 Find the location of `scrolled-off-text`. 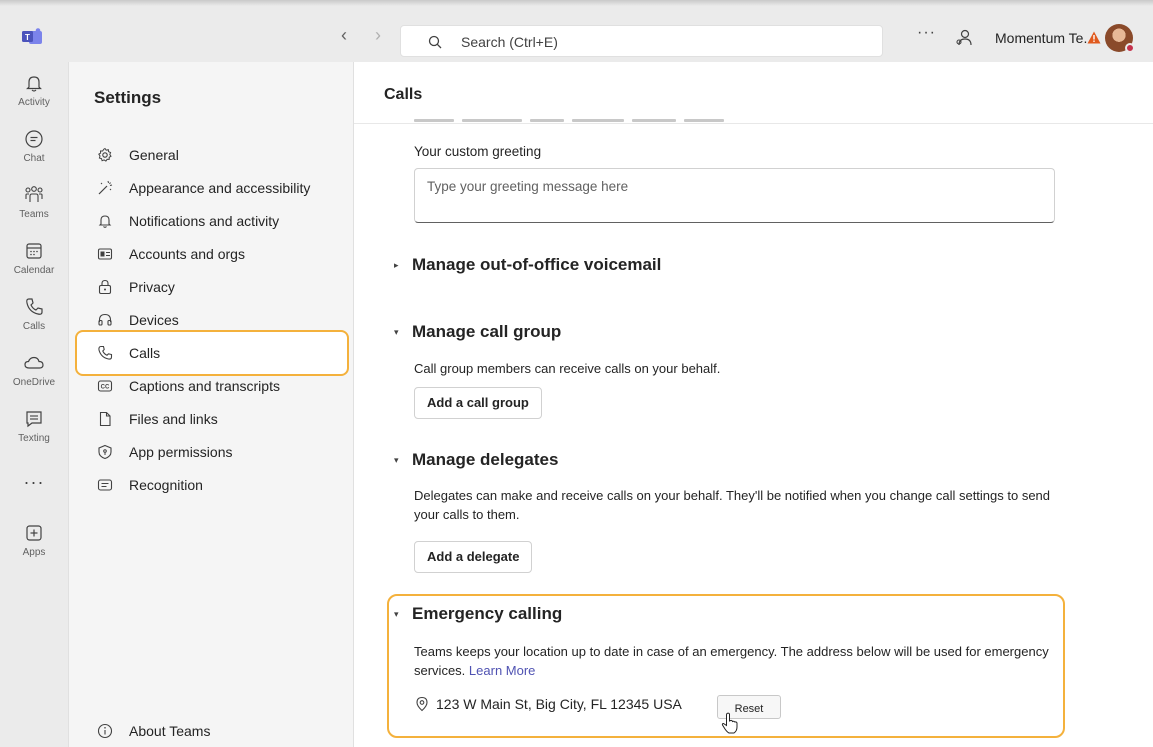

scrolled-off-text is located at coordinates (584, 119).